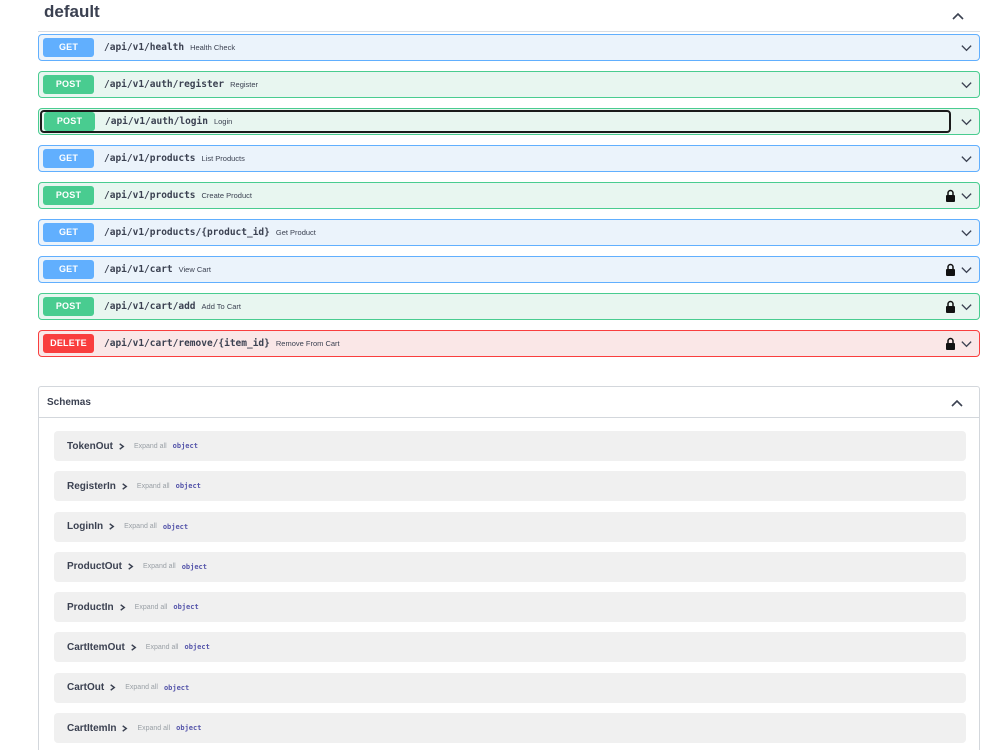 The image size is (1000, 750). Describe the element at coordinates (187, 343) in the screenshot. I see `operation-path: /api/v1/cart/remove/{item_id}` at that location.